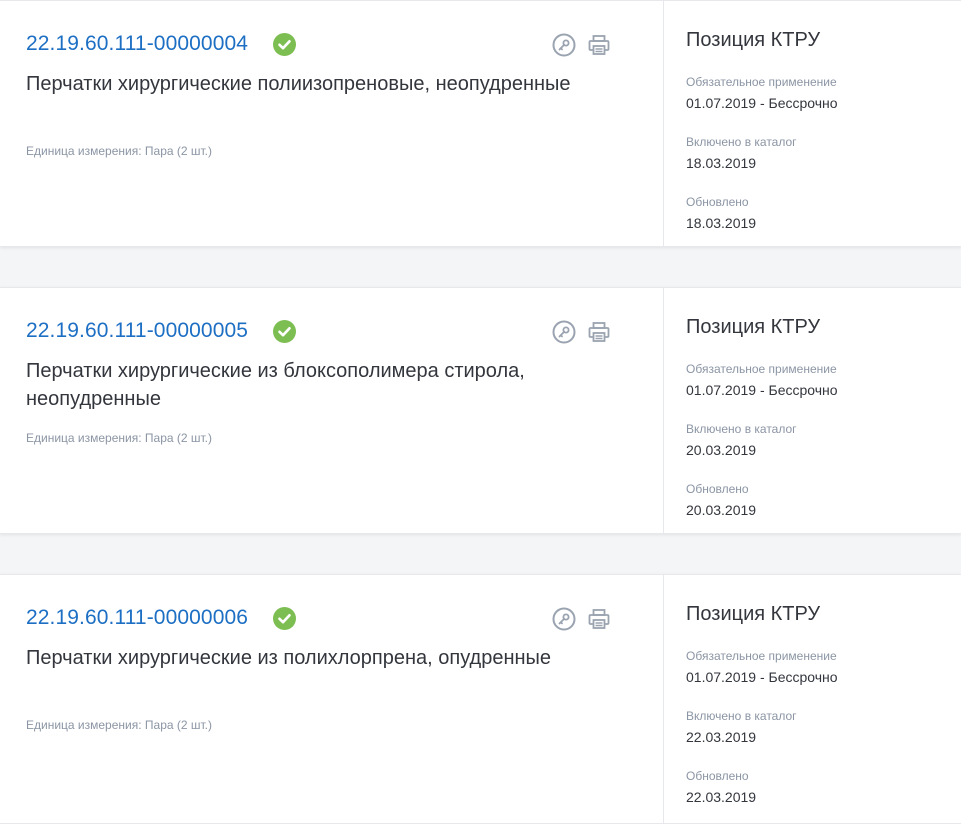 The width and height of the screenshot is (961, 824). Describe the element at coordinates (721, 787) in the screenshot. I see `updated-field: Обновлено 22.03.2019` at that location.